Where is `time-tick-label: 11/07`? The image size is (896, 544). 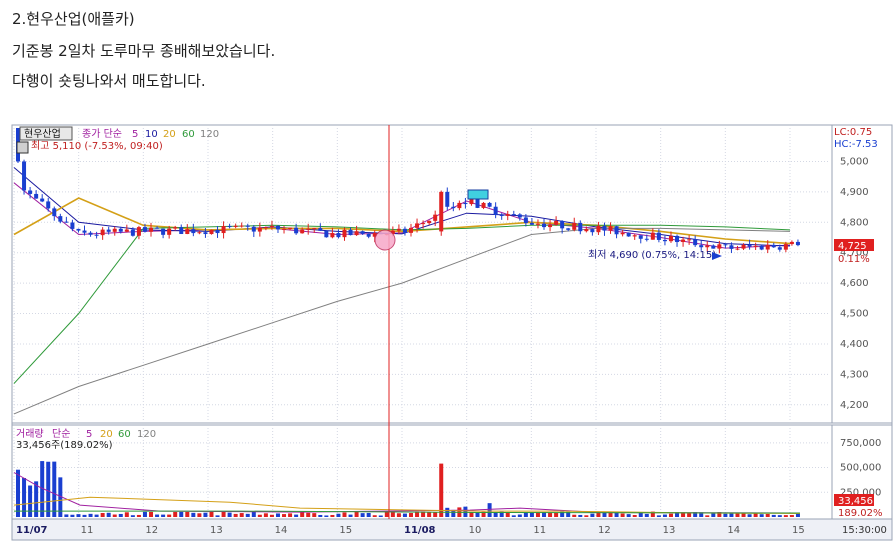
time-tick-label: 11/07 is located at coordinates (32, 530).